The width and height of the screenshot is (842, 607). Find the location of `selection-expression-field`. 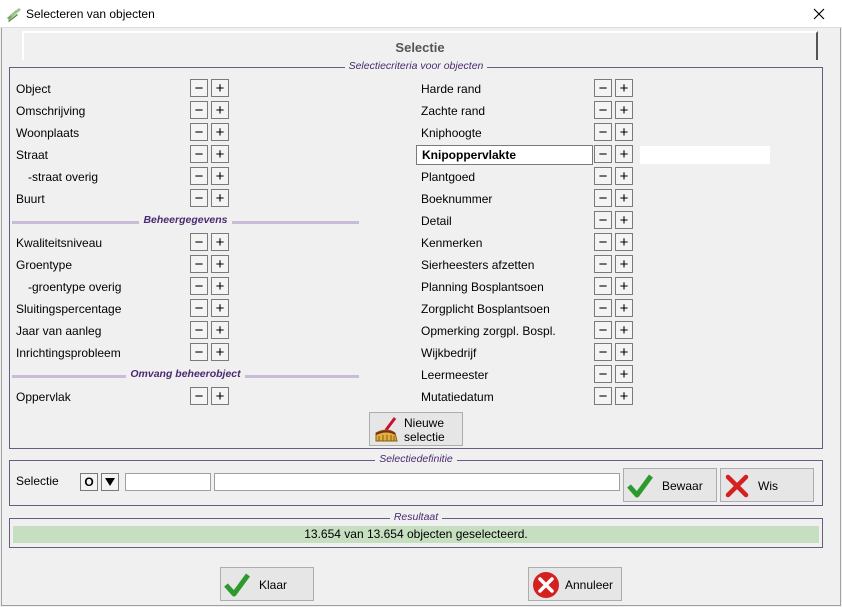

selection-expression-field is located at coordinates (417, 482).